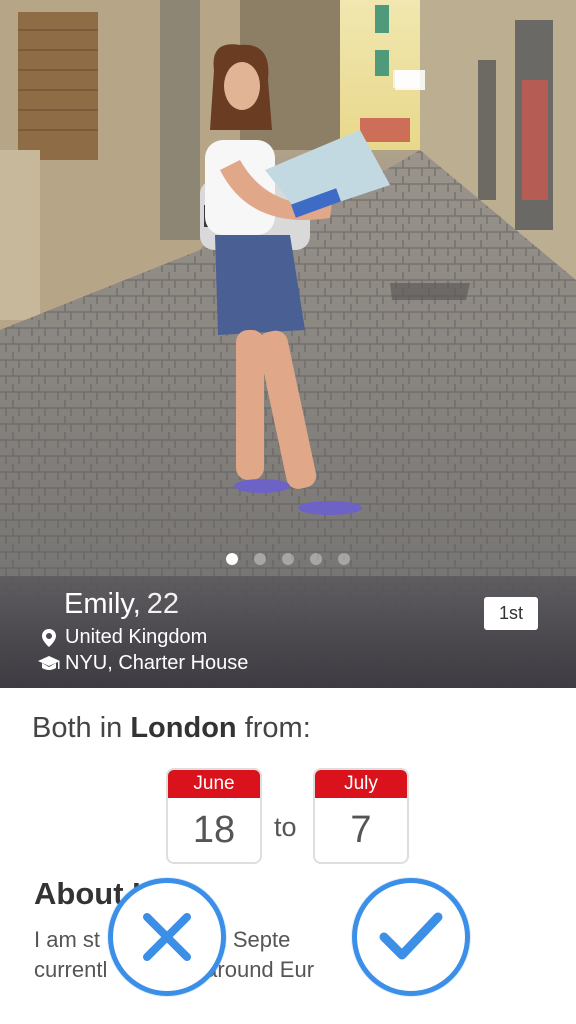 This screenshot has height=1024, width=576. What do you see at coordinates (49, 638) in the screenshot?
I see `location-pin-icon` at bounding box center [49, 638].